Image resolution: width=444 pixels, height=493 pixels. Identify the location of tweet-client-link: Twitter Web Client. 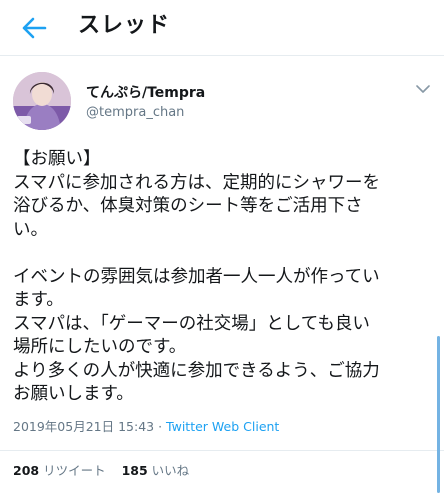
(222, 426).